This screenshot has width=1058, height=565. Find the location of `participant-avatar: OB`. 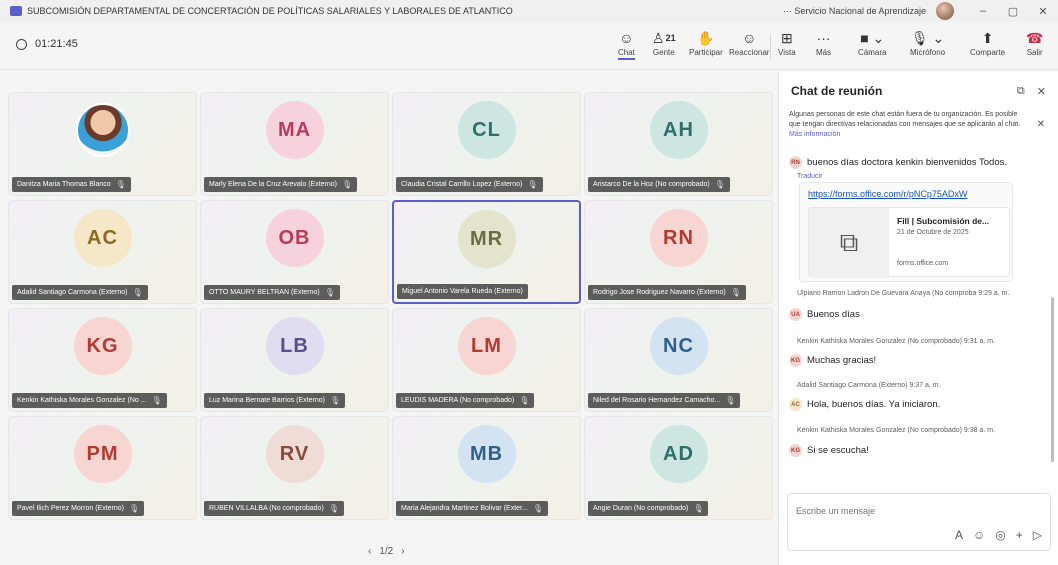

participant-avatar: OB is located at coordinates (294, 238).